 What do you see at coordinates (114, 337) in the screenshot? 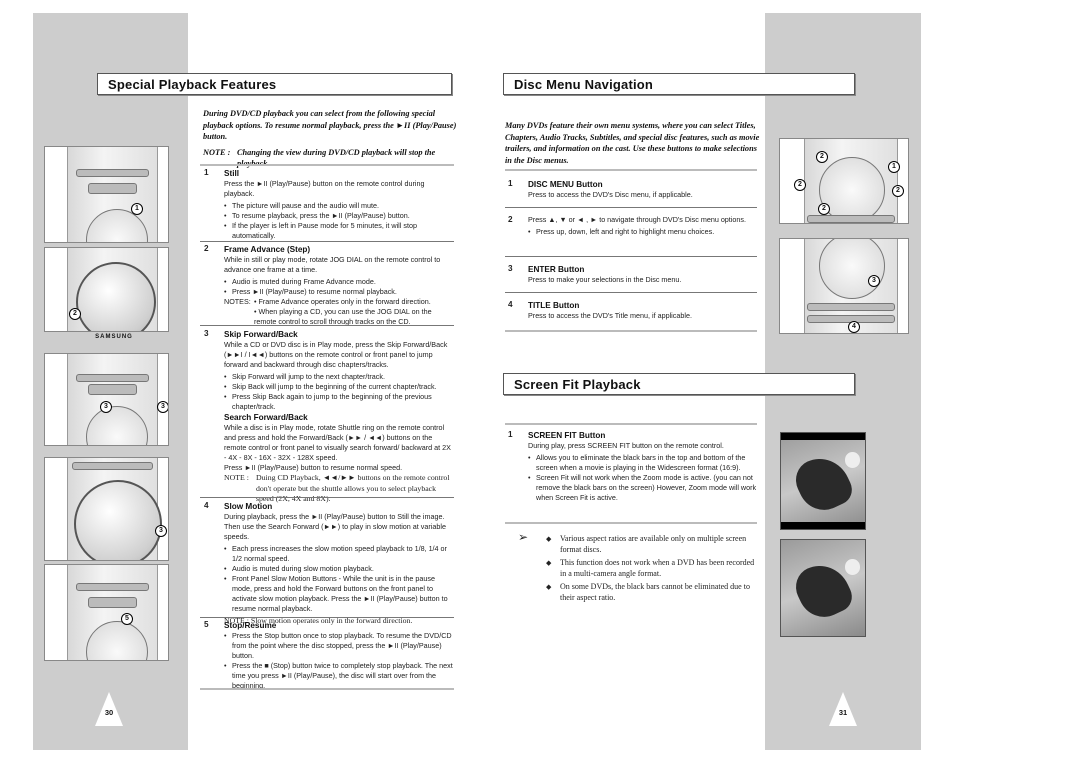
I see `brand-label: SAMSUNG` at bounding box center [114, 337].